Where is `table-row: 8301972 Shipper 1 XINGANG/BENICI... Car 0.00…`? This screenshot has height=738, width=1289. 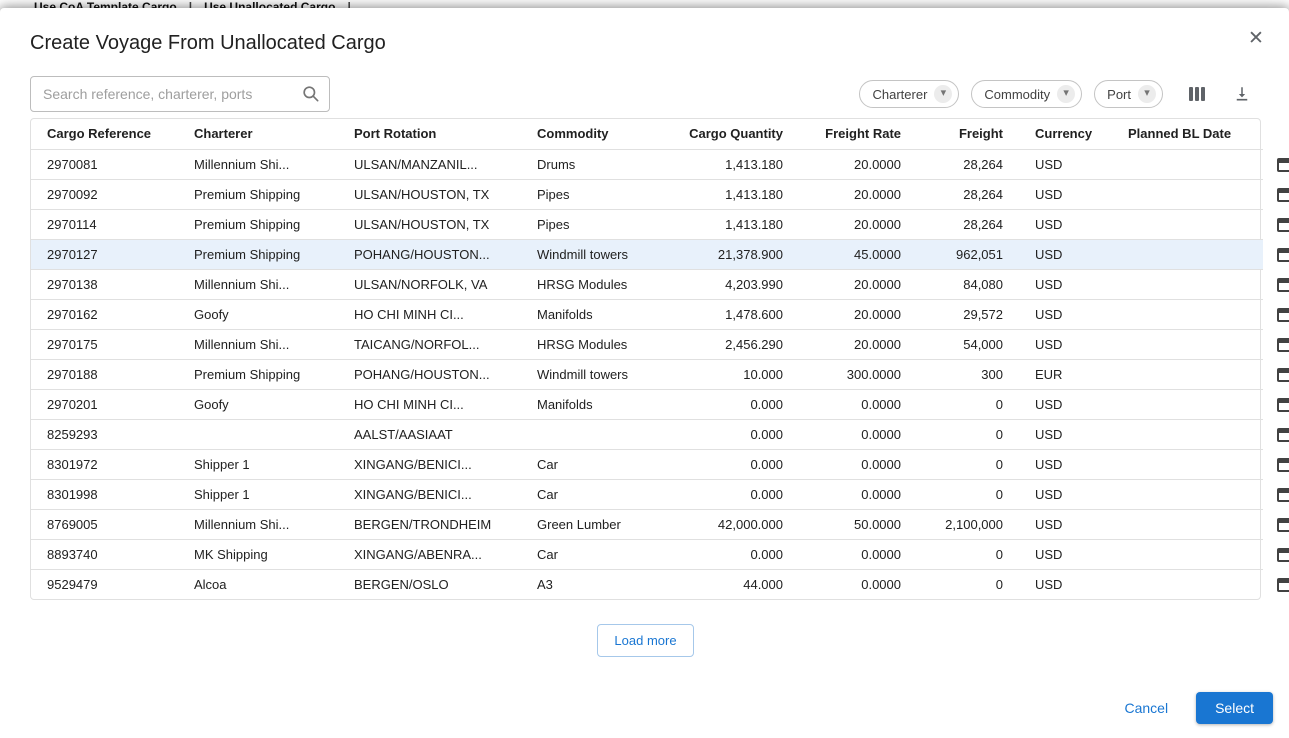
table-row: 8301972 Shipper 1 XINGANG/BENICI... Car 0.00… is located at coordinates (660, 464).